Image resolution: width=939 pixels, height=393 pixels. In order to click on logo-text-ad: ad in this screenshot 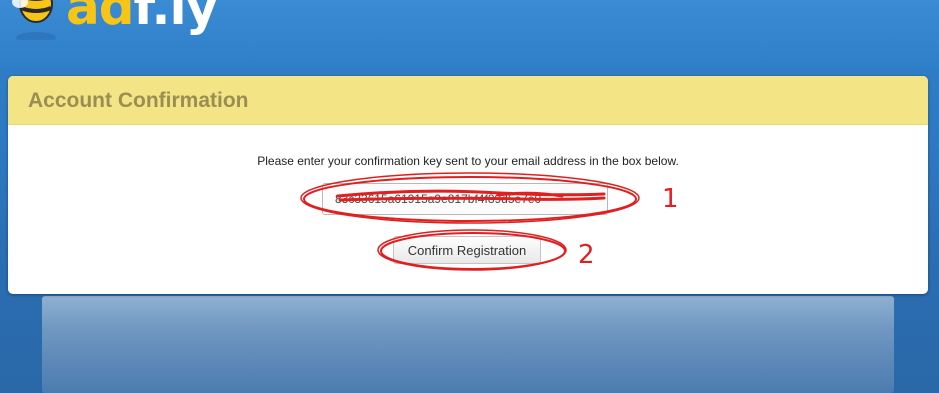, I will do `click(100, 18)`.